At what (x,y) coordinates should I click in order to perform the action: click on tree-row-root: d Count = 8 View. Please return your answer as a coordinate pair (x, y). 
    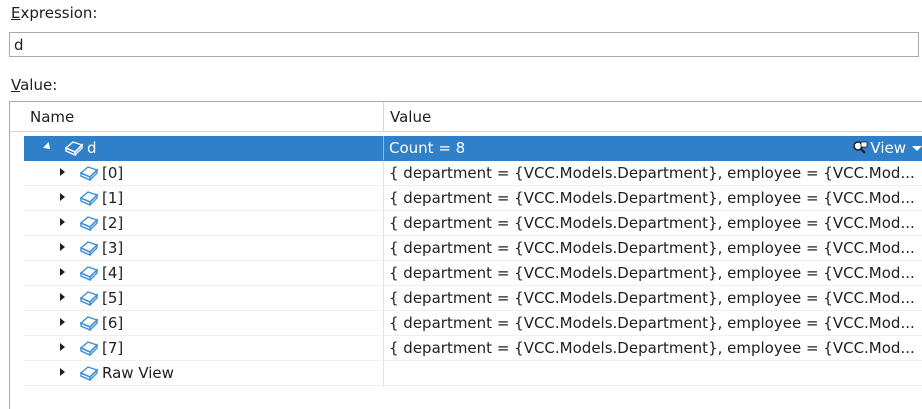
    Looking at the image, I should click on (466, 148).